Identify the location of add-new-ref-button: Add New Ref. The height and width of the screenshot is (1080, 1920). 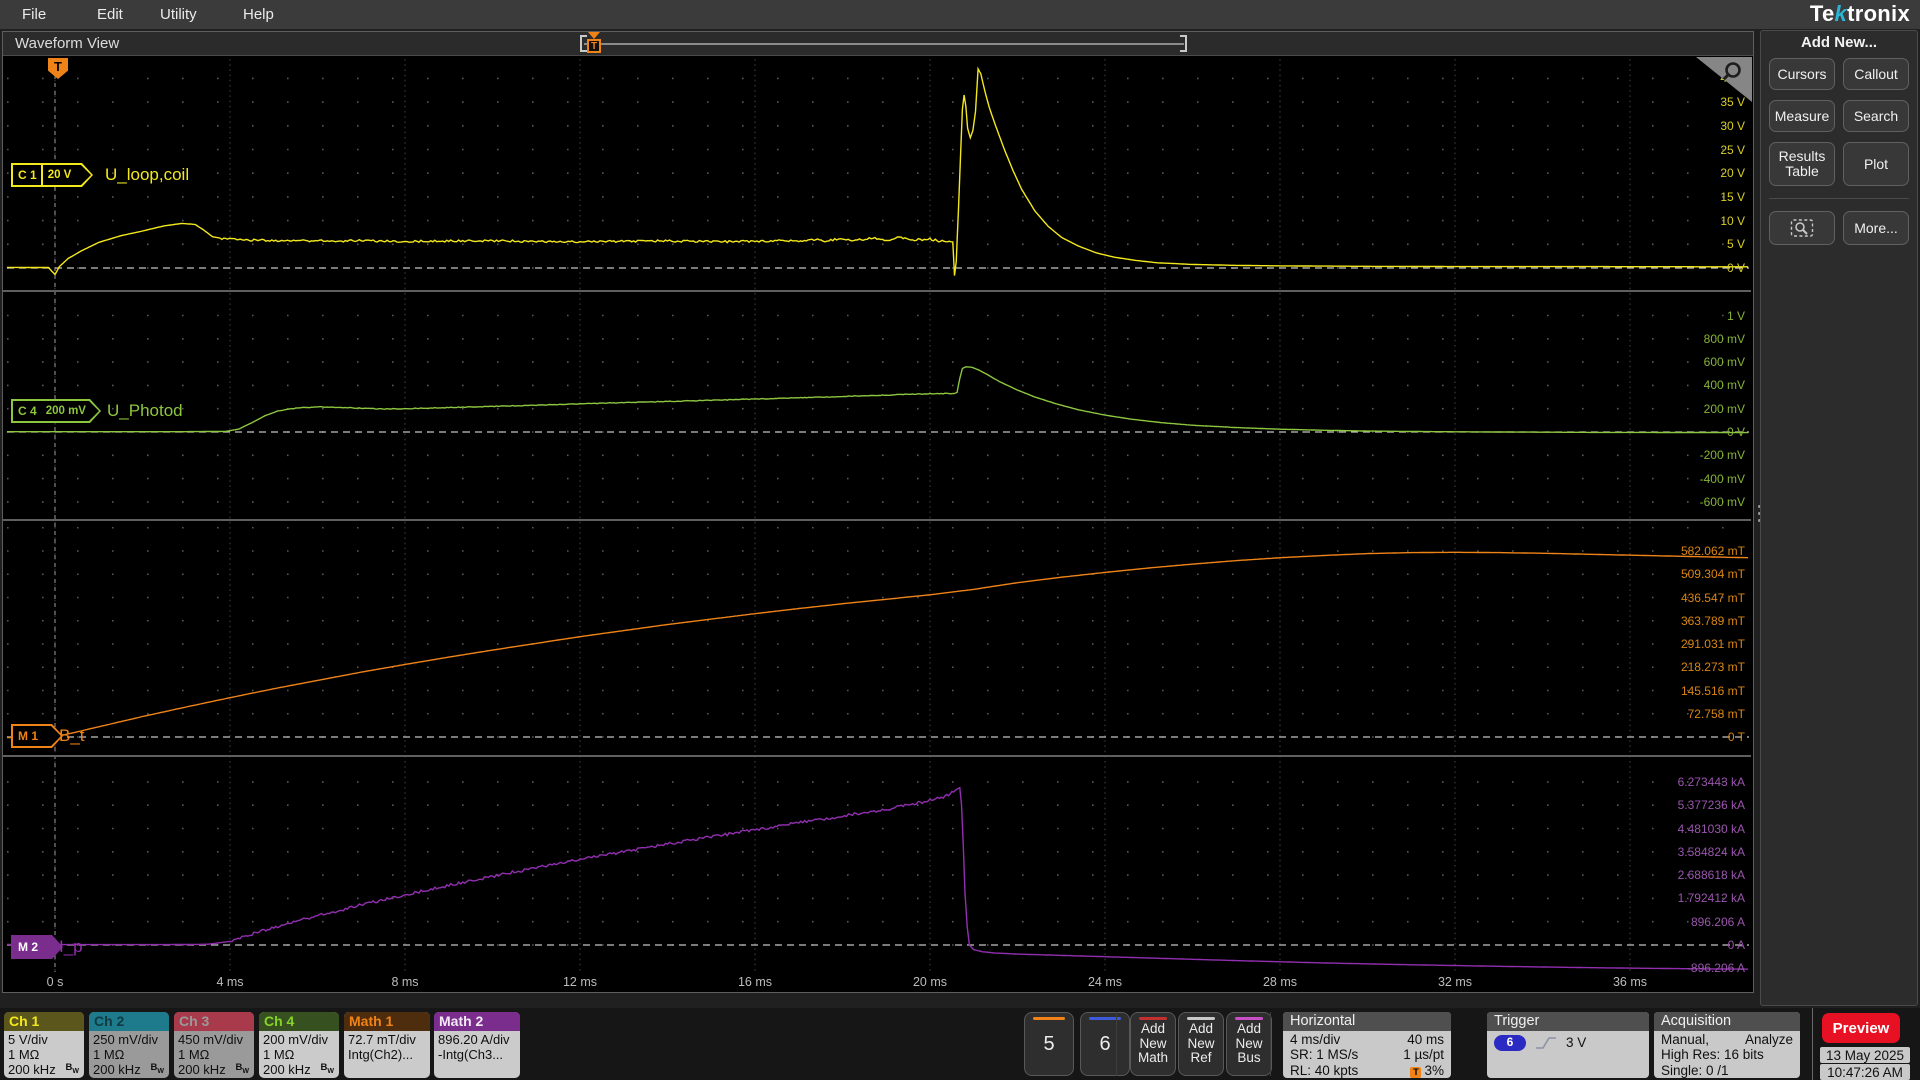
(1201, 1044).